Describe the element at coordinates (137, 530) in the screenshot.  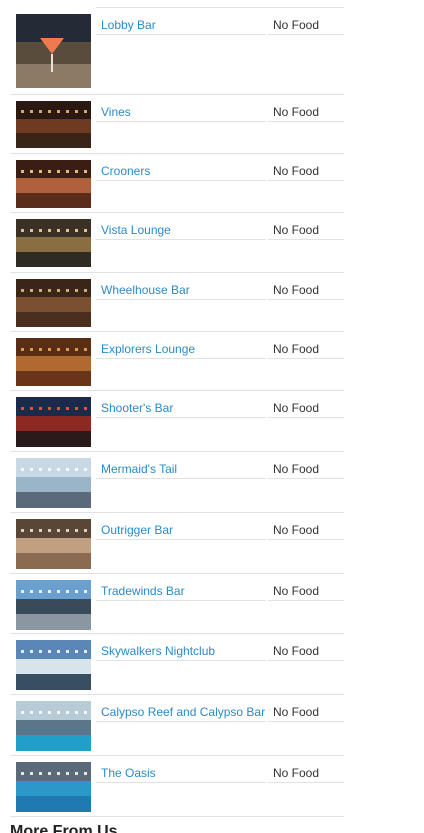
I see `venue-name-link: Outrigger Bar` at that location.